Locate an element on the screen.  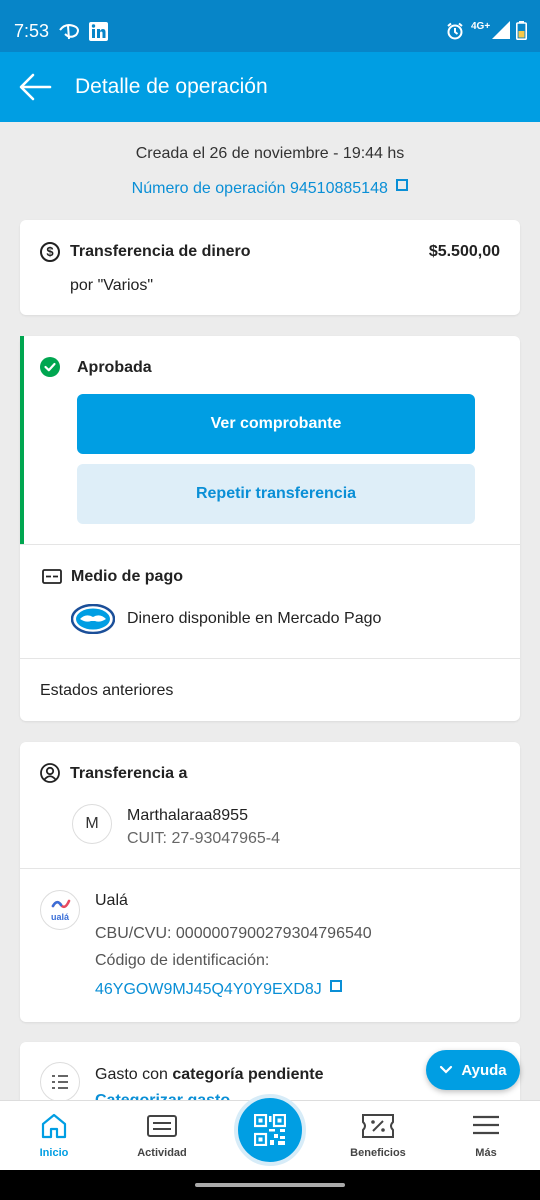
bank-cbu: CBU/CVU: 0000007900279304796540 is located at coordinates (233, 933).